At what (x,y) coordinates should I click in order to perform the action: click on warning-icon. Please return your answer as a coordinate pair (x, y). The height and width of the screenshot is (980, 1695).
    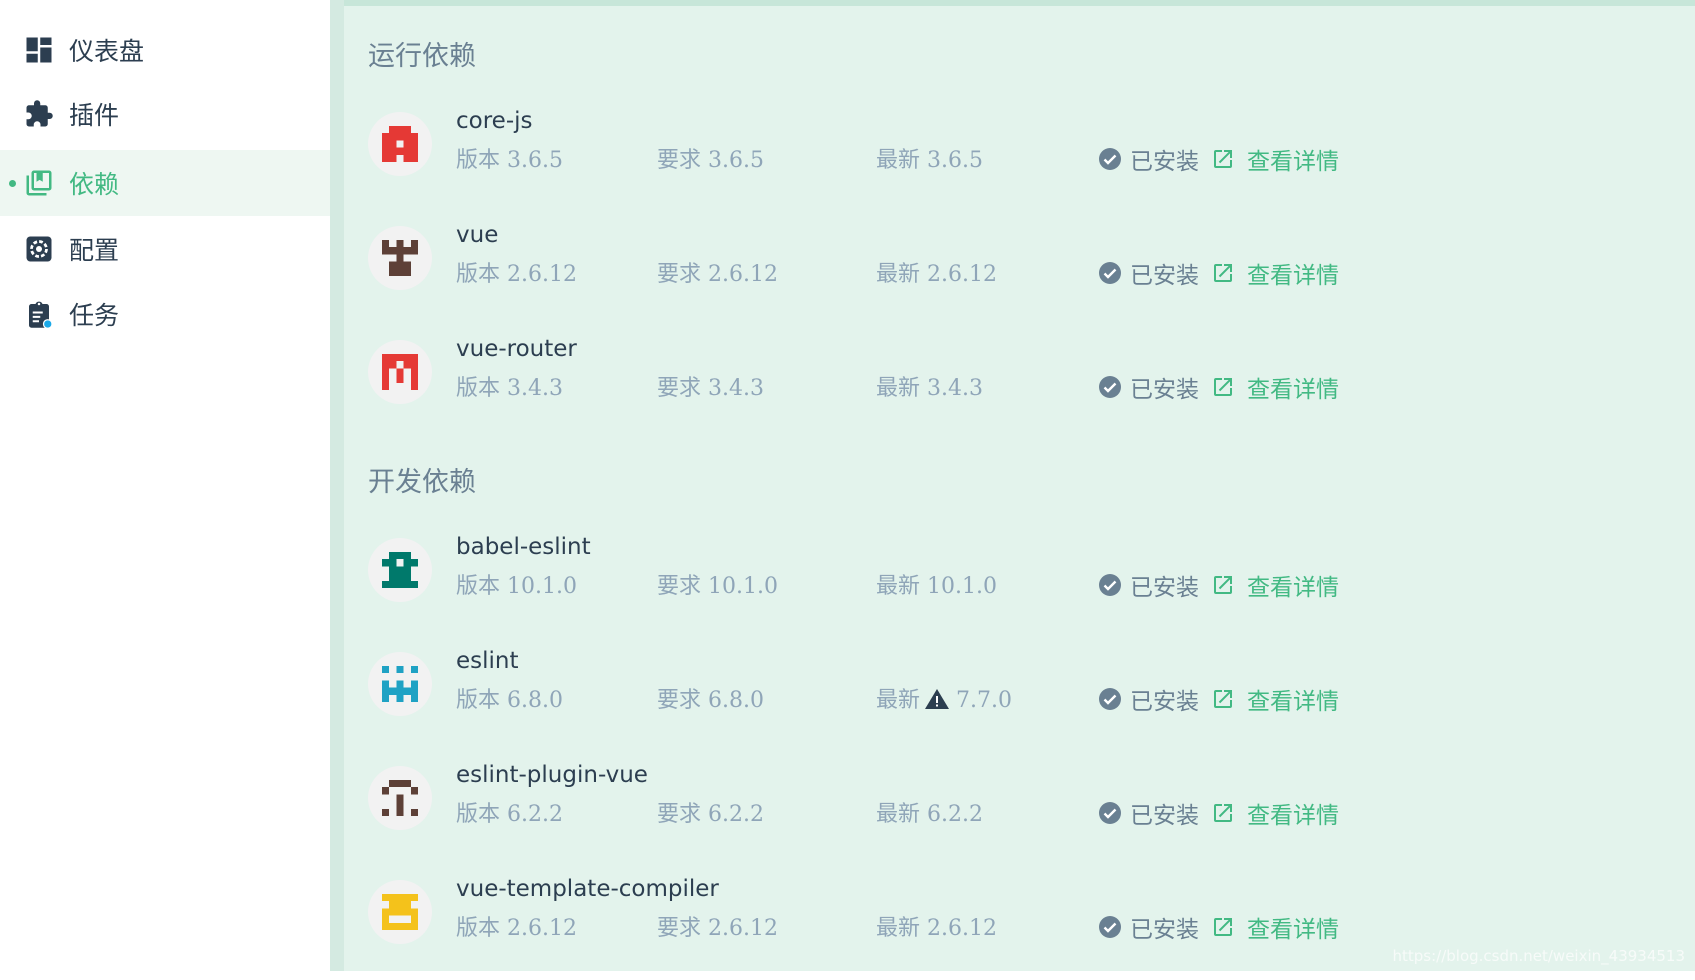
    Looking at the image, I should click on (937, 699).